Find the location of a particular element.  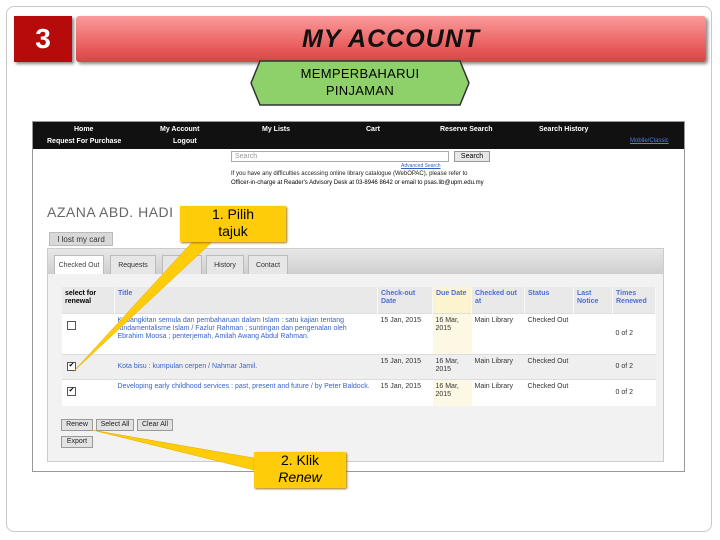

callout1-line2: tajuk is located at coordinates (233, 231).